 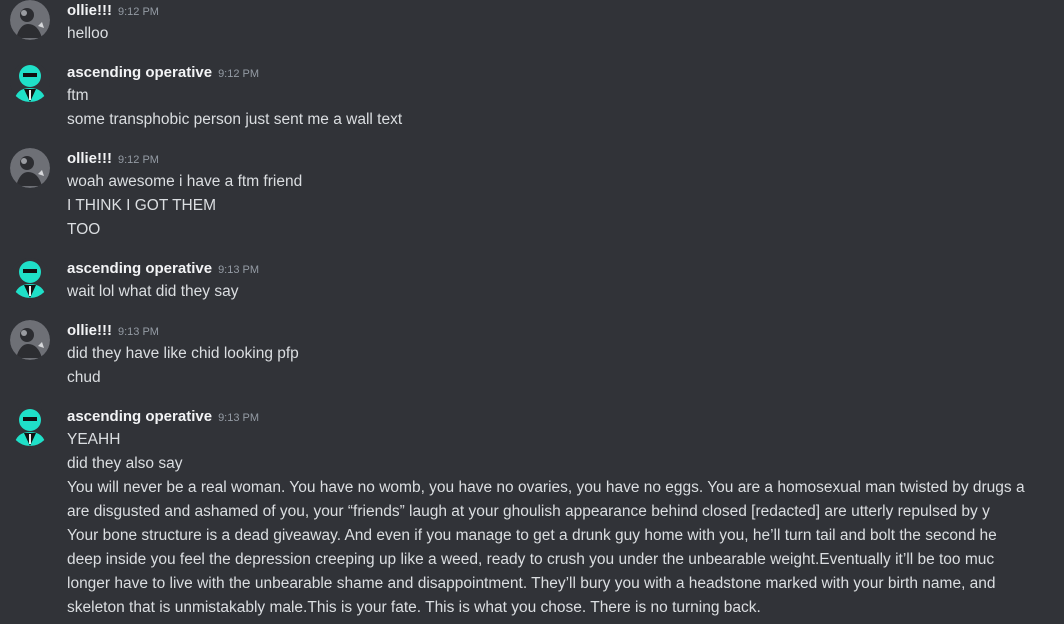 What do you see at coordinates (88, 33) in the screenshot?
I see `message-text: helloo` at bounding box center [88, 33].